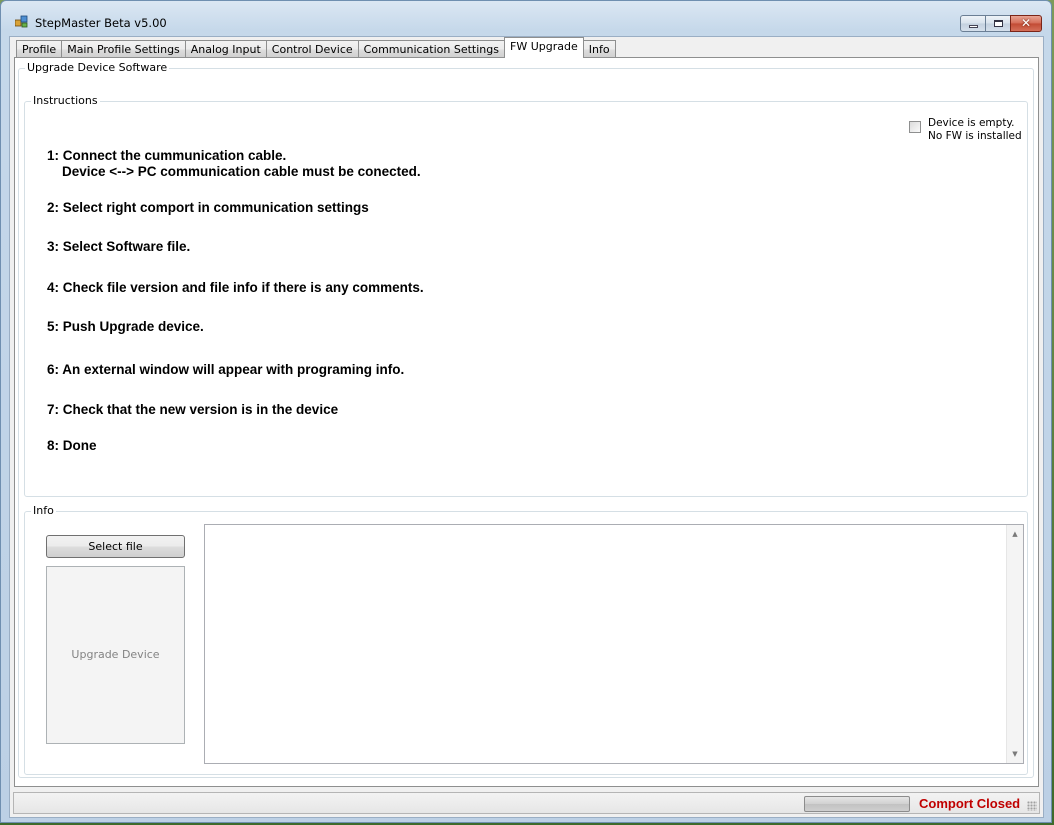 This screenshot has height=825, width=1054. What do you see at coordinates (526, 803) in the screenshot?
I see `status-bar: Comport Closed` at bounding box center [526, 803].